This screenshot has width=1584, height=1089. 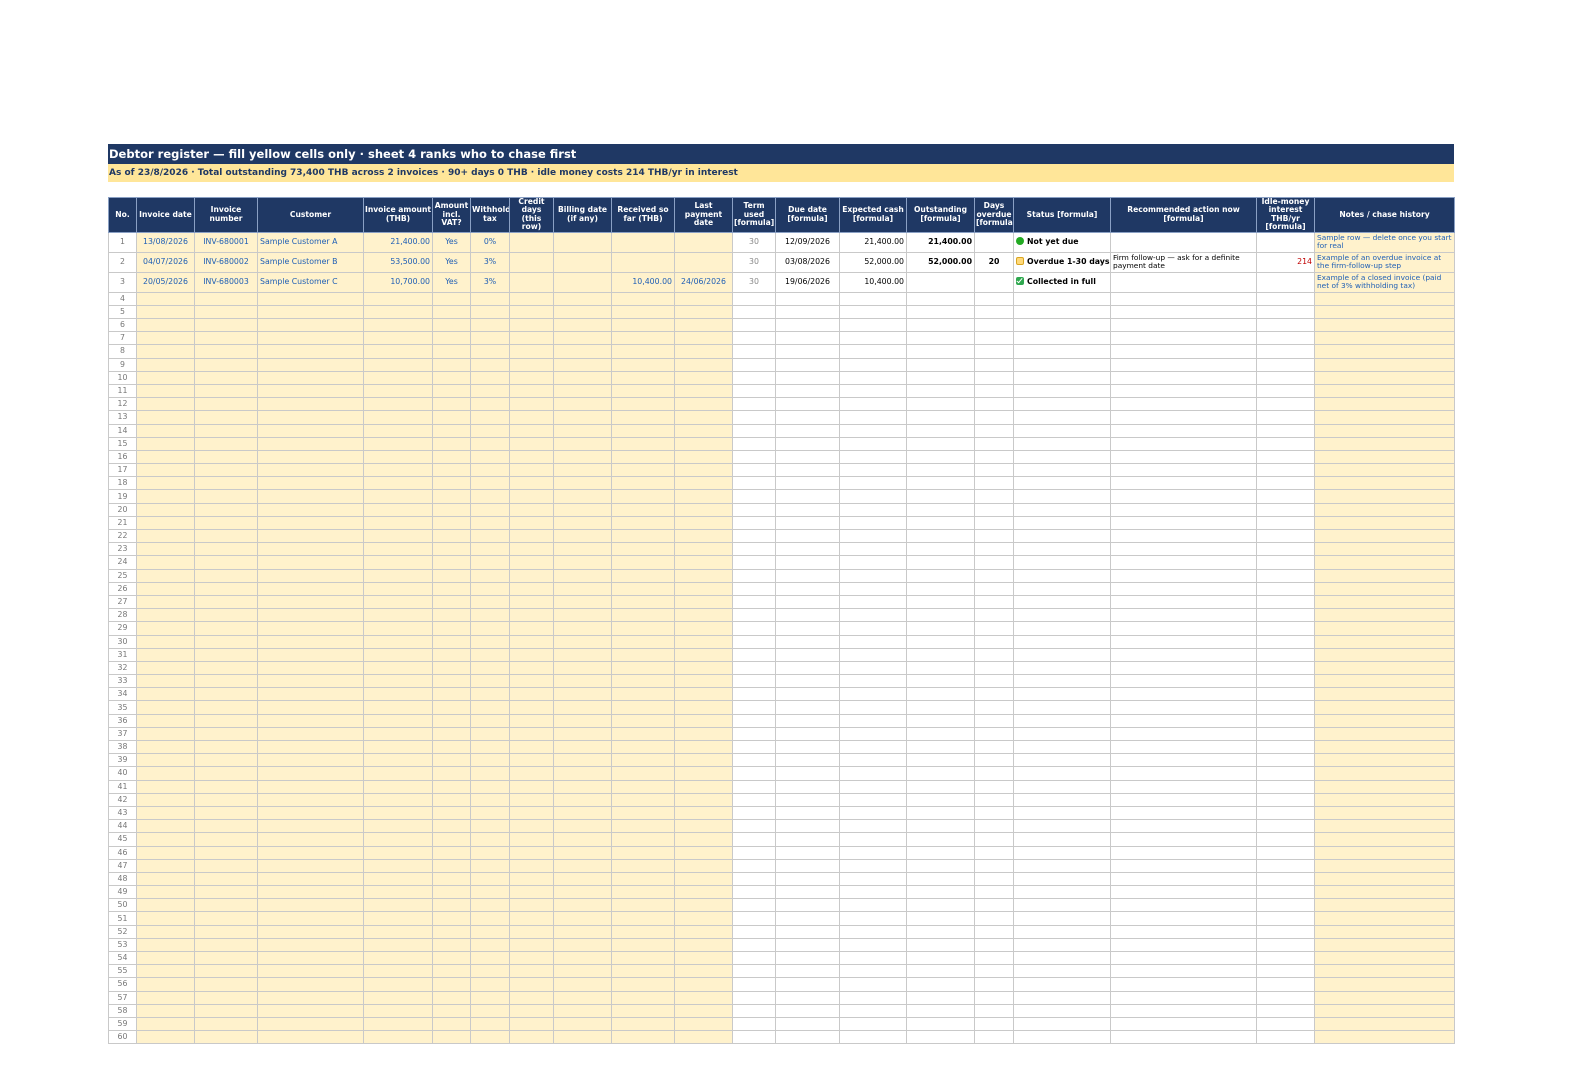 What do you see at coordinates (490, 242) in the screenshot?
I see `cell-wht: 0%` at bounding box center [490, 242].